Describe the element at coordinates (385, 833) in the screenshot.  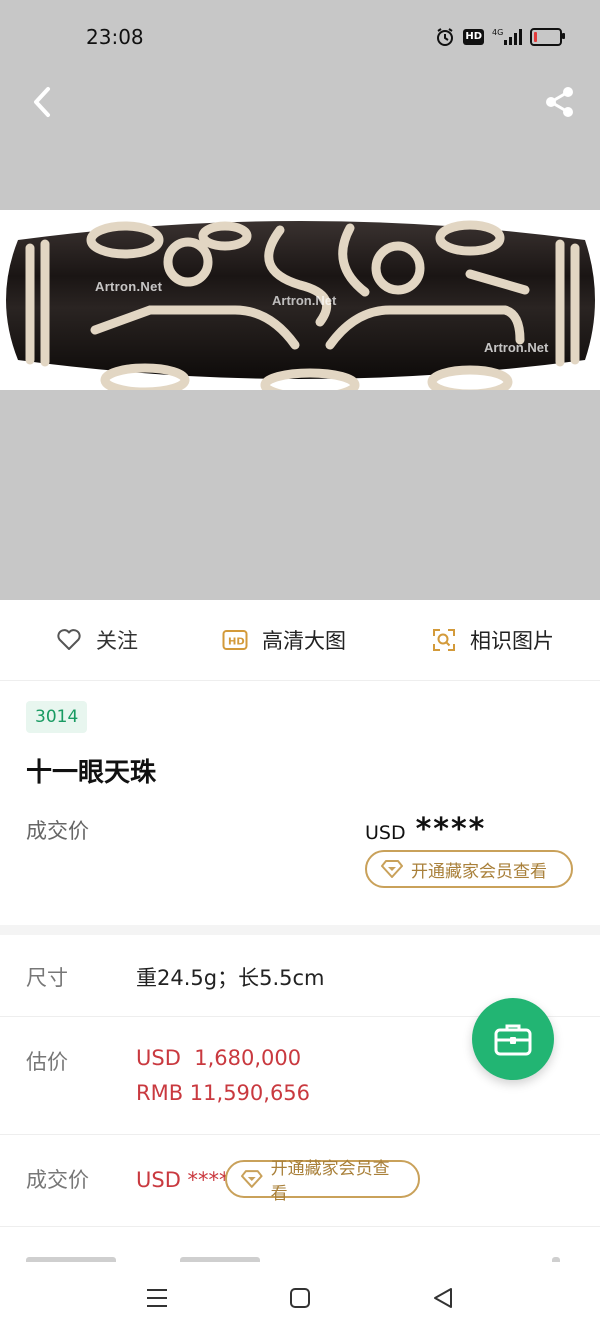
I see `deal-currency: USD` at that location.